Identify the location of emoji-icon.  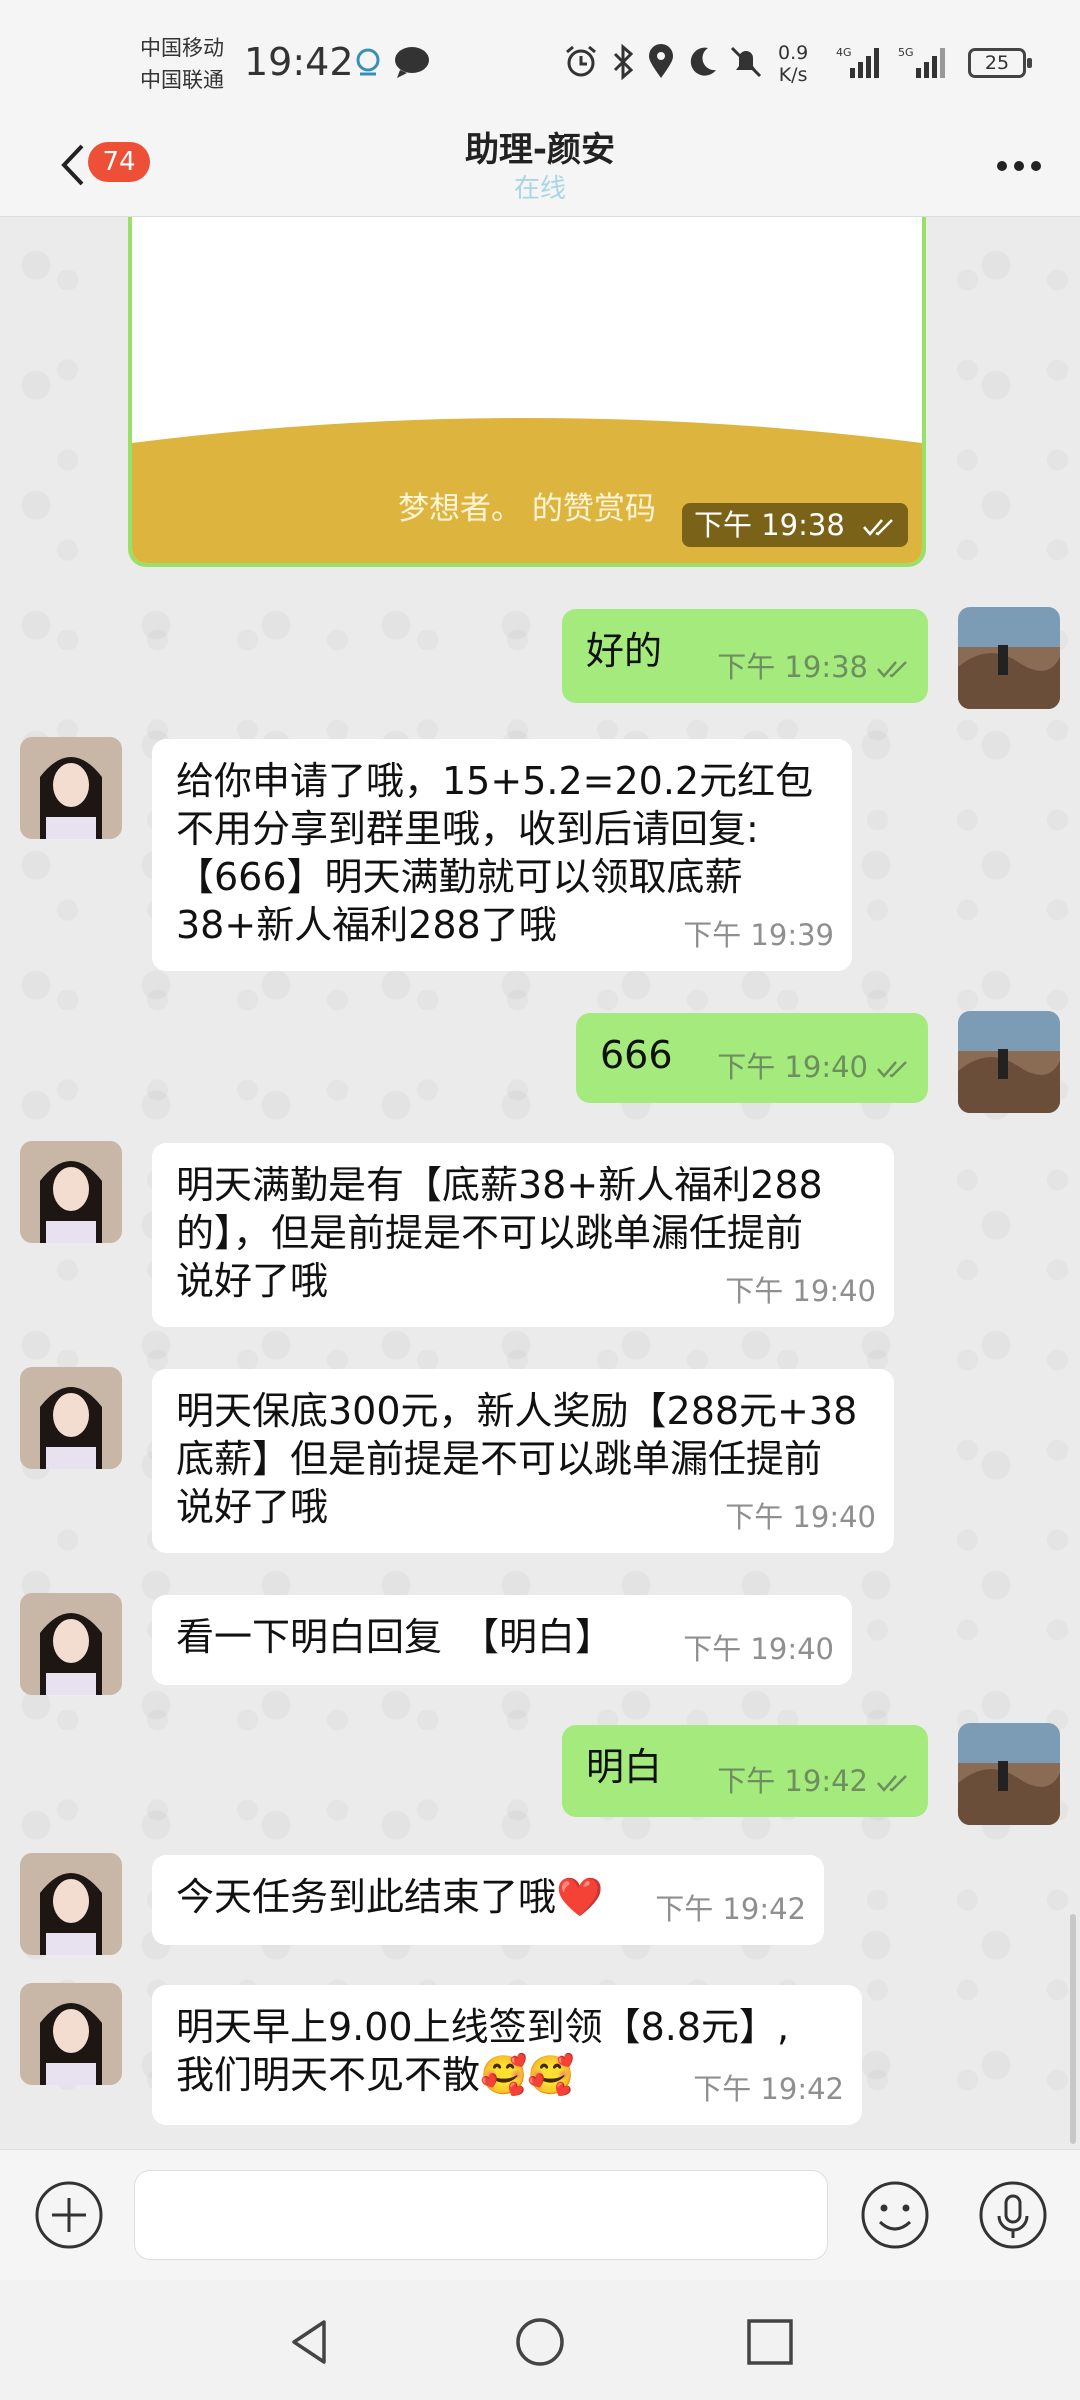
(895, 2215).